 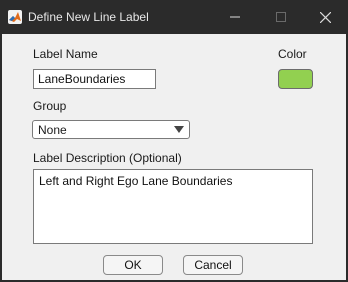 I want to click on chevron-down-icon, so click(x=179, y=129).